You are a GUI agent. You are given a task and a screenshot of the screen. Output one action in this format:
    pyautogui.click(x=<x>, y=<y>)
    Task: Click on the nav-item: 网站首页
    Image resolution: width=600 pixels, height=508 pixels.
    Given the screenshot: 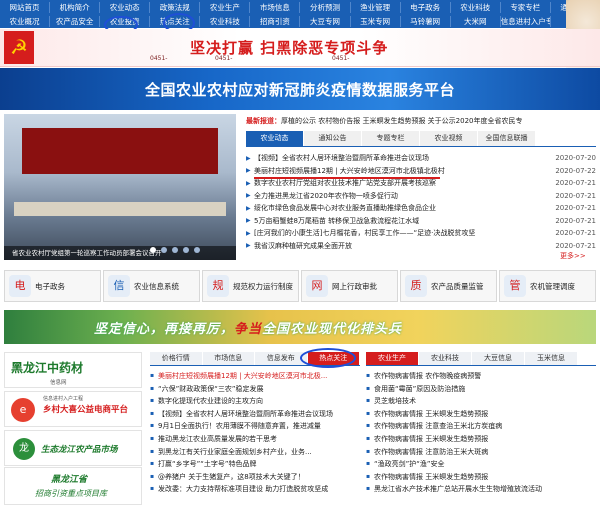 What is the action you would take?
    pyautogui.click(x=25, y=7)
    